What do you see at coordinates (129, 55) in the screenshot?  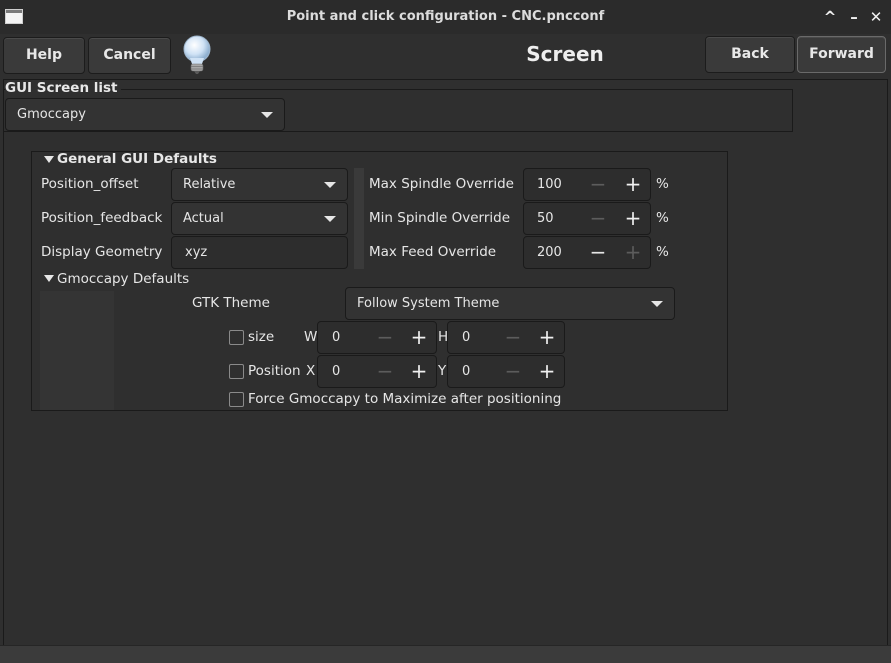 I see `cancel-button: Cancel` at bounding box center [129, 55].